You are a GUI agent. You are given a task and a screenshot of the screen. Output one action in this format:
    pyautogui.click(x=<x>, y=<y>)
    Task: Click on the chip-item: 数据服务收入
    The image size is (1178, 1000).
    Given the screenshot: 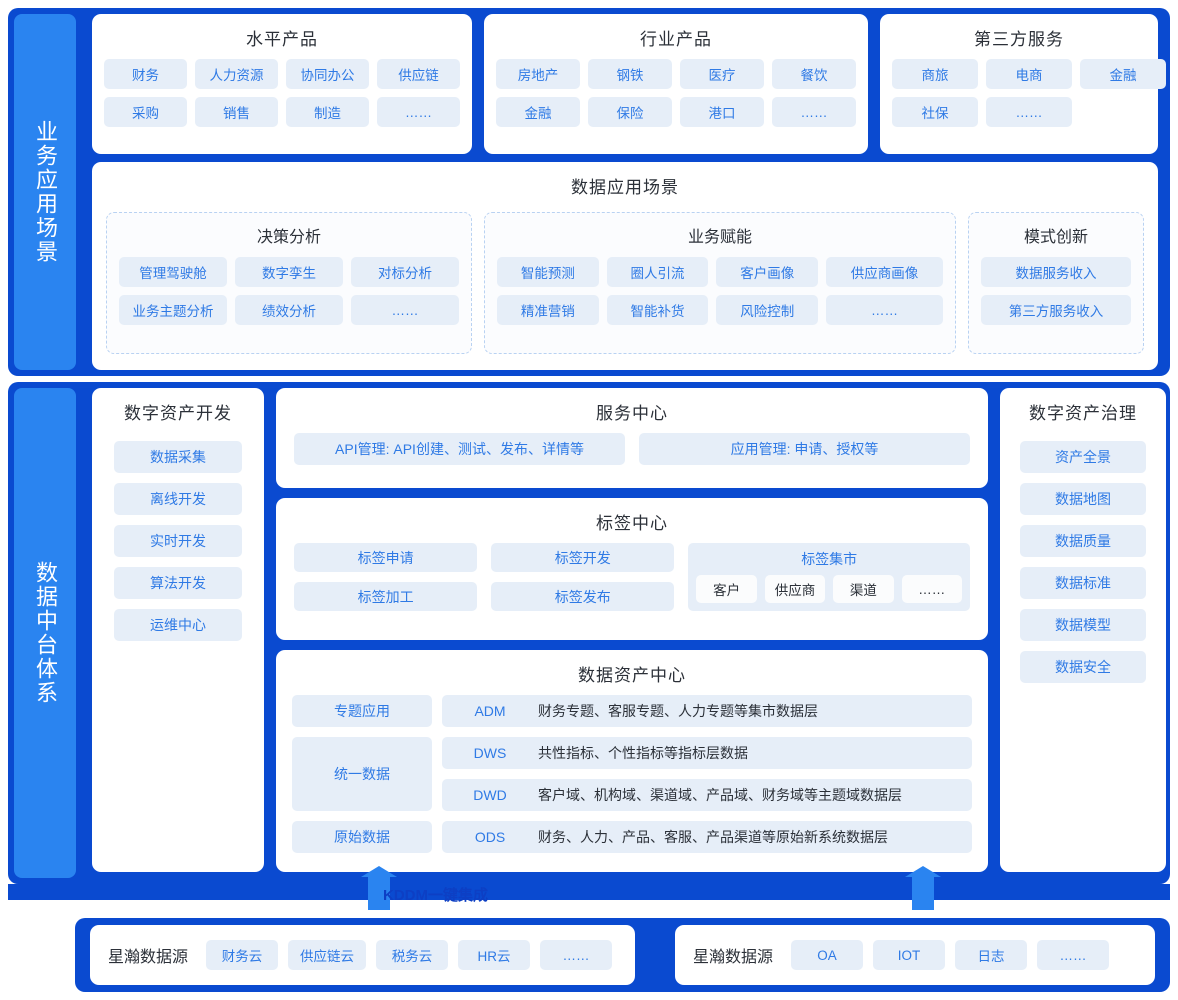 What is the action you would take?
    pyautogui.click(x=1056, y=272)
    